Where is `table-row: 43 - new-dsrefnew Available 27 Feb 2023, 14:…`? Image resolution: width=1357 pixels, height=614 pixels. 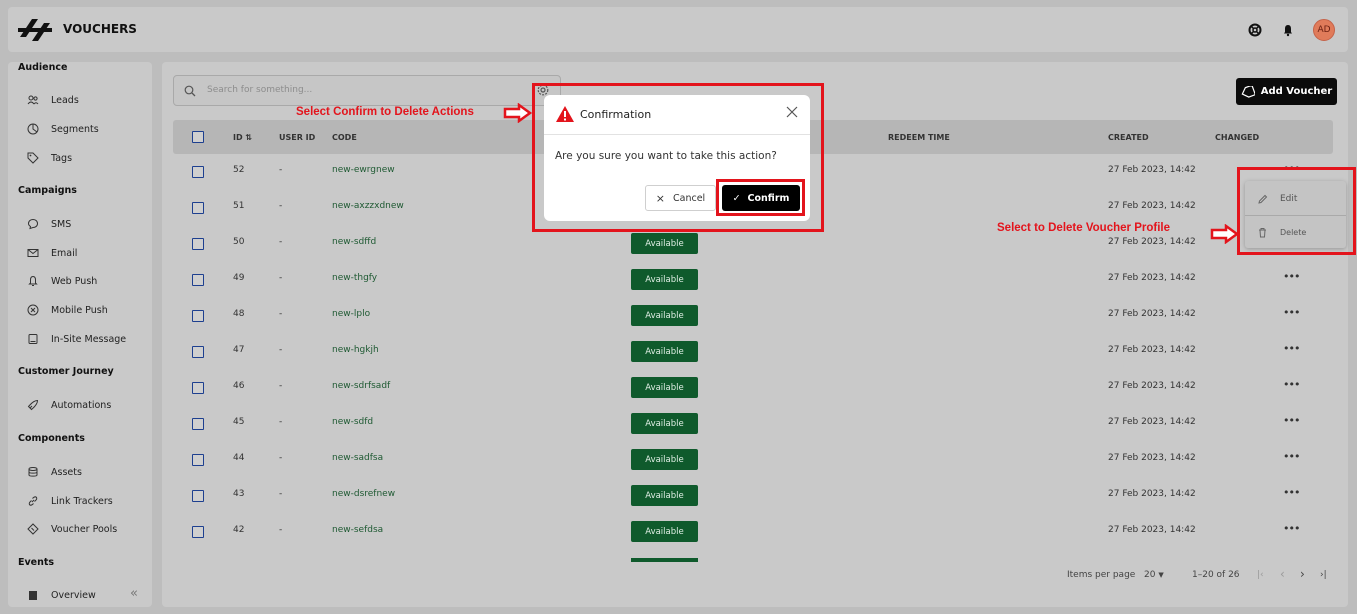 table-row: 43 - new-dsrefnew Available 27 Feb 2023, 14:… is located at coordinates (753, 496).